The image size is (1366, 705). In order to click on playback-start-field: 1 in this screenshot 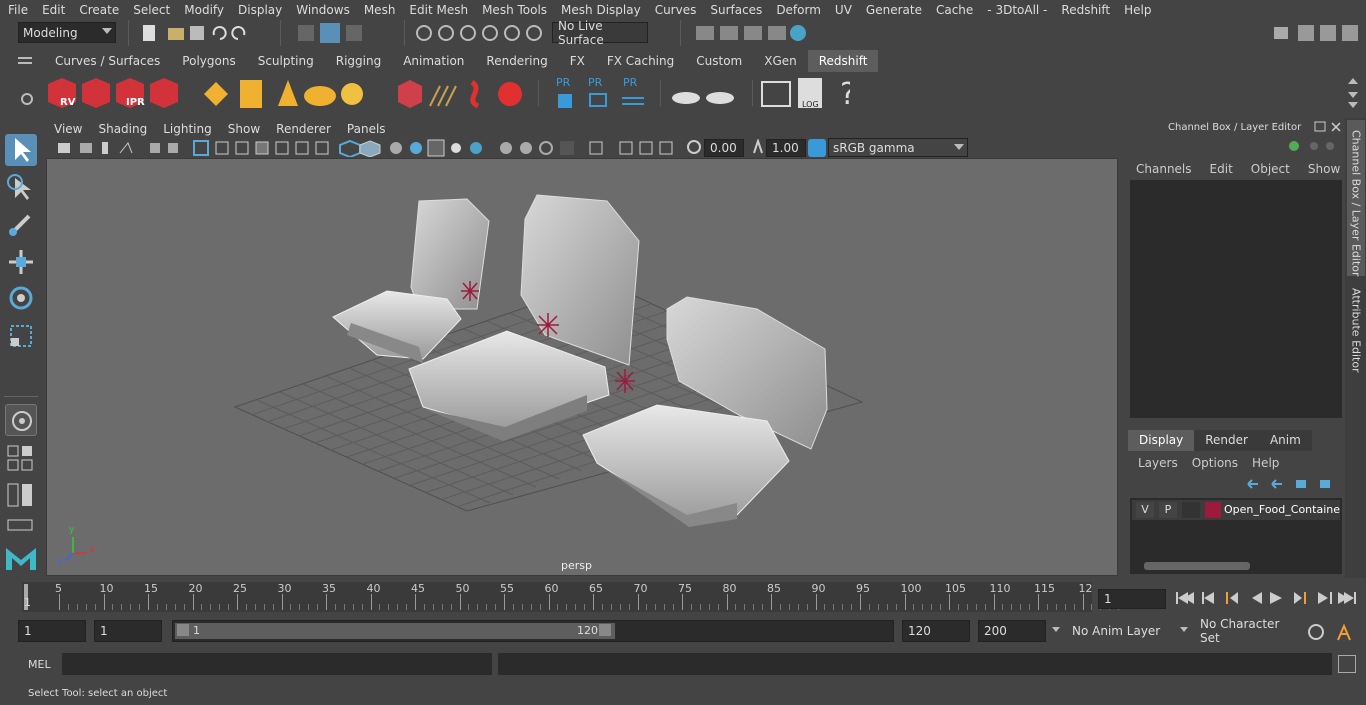, I will do `click(128, 631)`.